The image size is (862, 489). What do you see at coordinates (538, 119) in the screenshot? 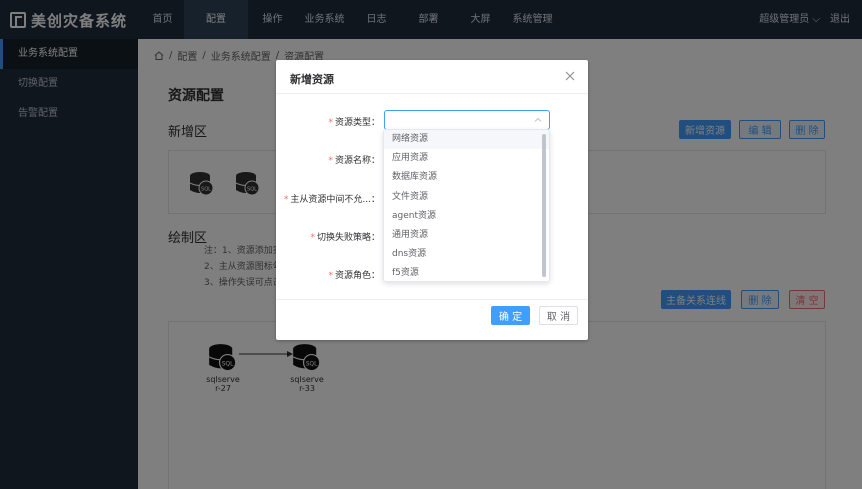
I see `chevron-up-icon` at bounding box center [538, 119].